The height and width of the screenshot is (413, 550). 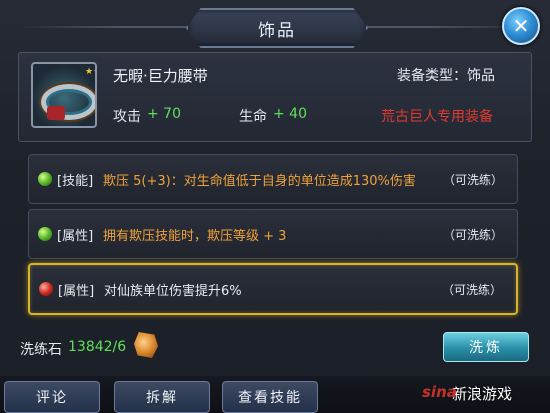 I want to click on sina-watermark: sina 新浪游戏, so click(x=483, y=393).